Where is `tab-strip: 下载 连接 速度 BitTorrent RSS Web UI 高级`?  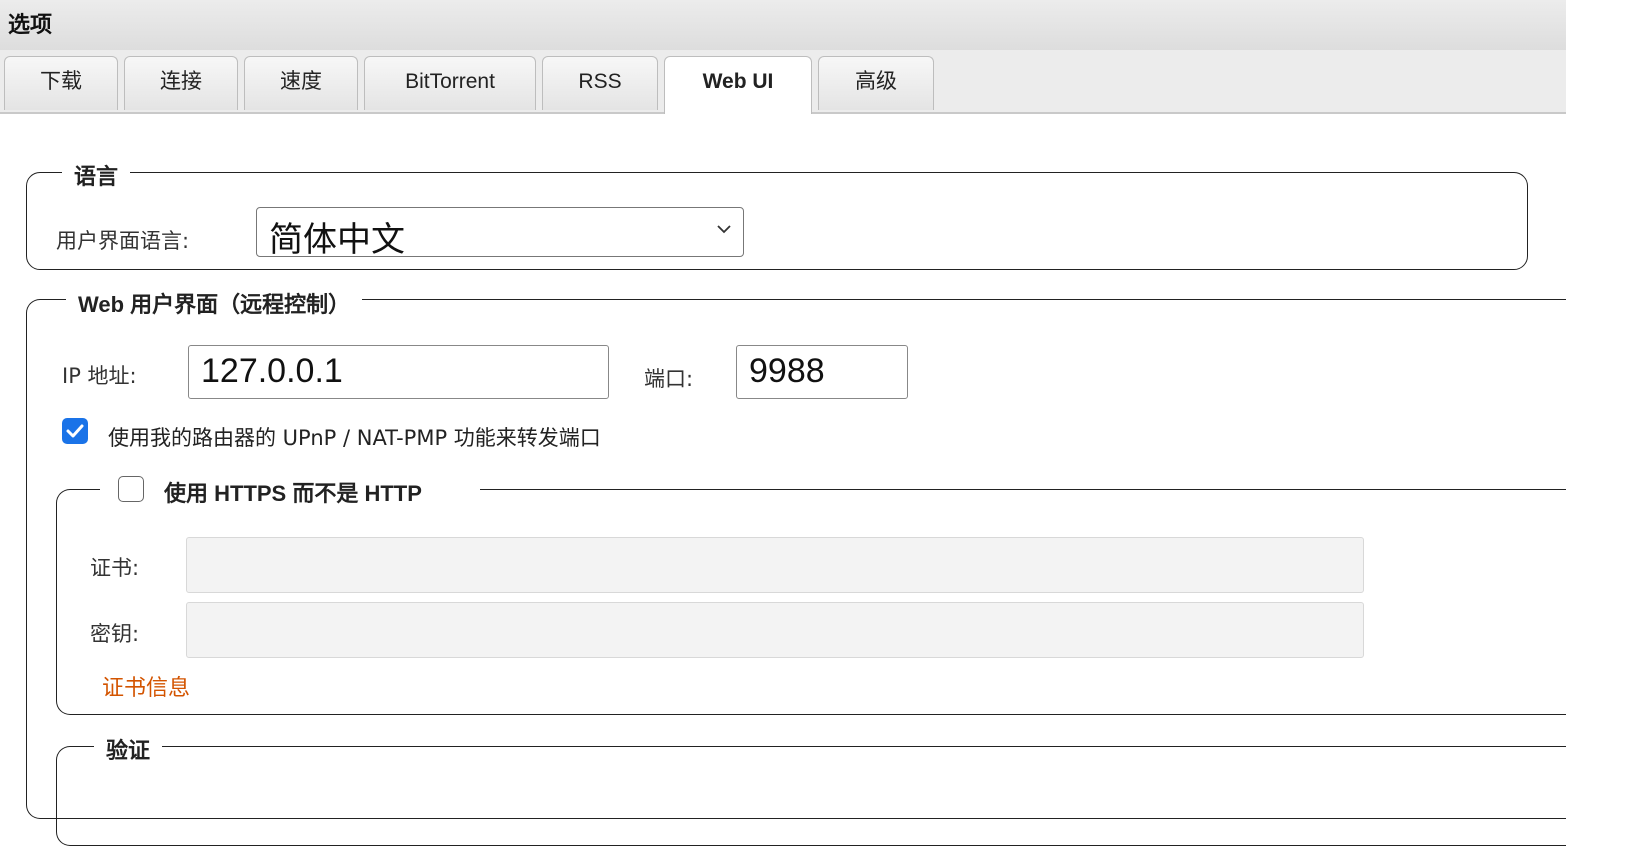
tab-strip: 下载 连接 速度 BitTorrent RSS Web UI 高级 is located at coordinates (819, 82).